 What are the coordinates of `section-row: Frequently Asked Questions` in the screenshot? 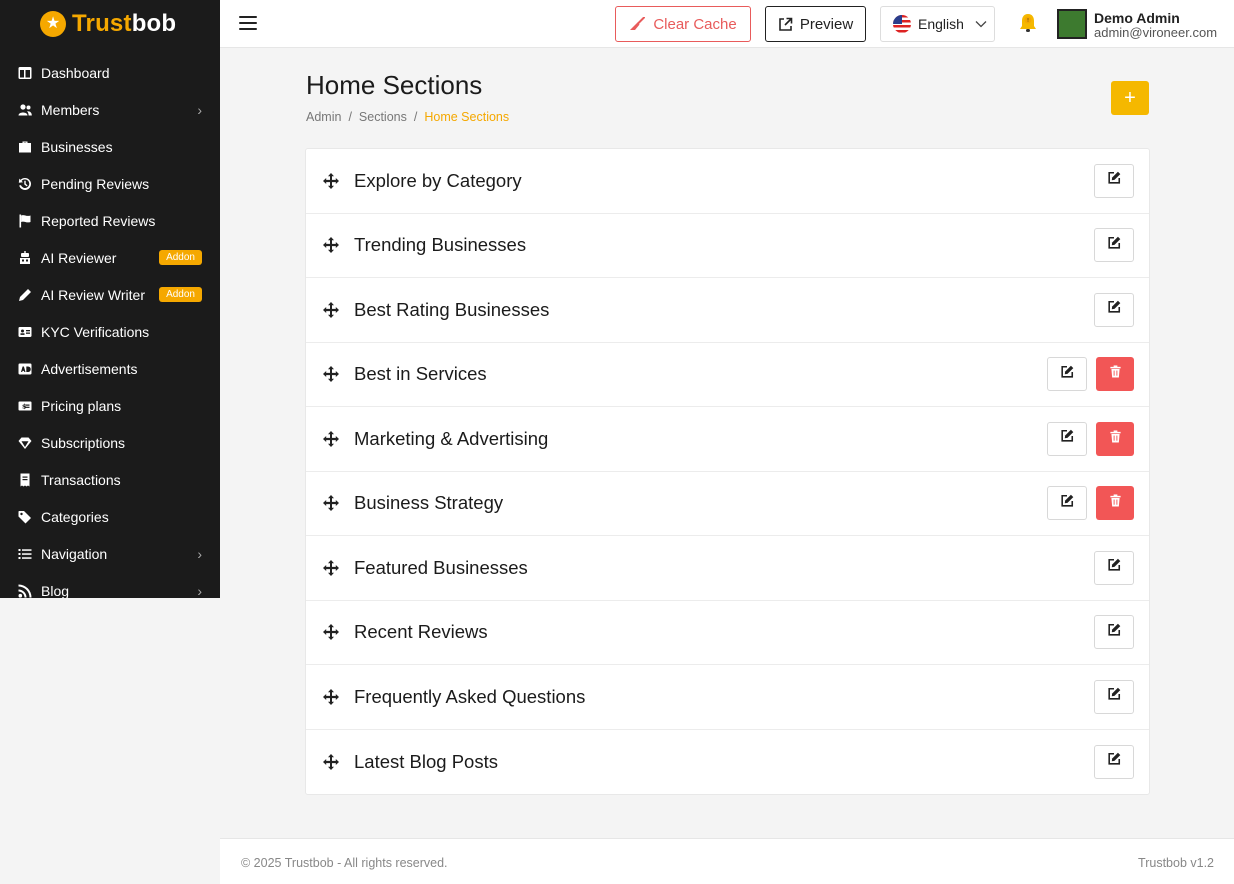 It's located at (727, 697).